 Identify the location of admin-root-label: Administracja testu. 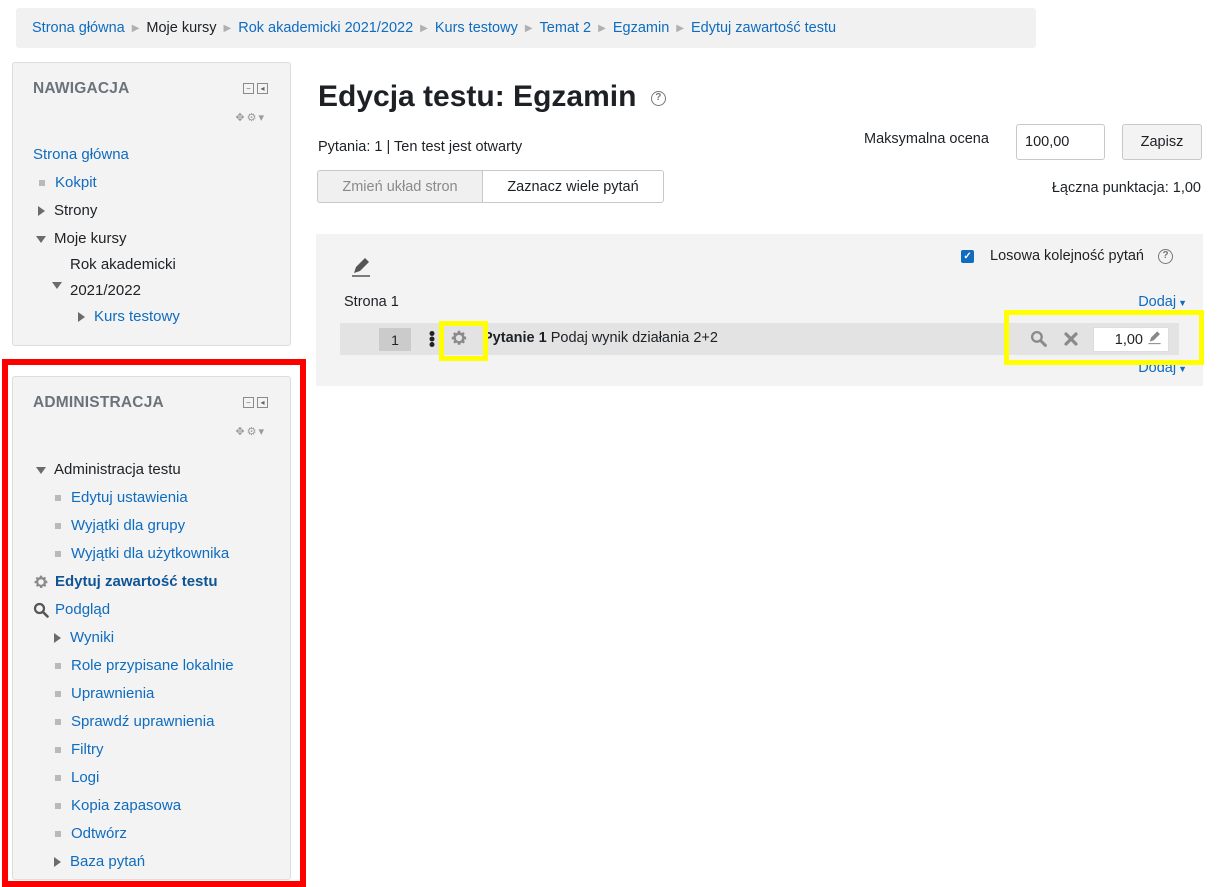
(117, 470).